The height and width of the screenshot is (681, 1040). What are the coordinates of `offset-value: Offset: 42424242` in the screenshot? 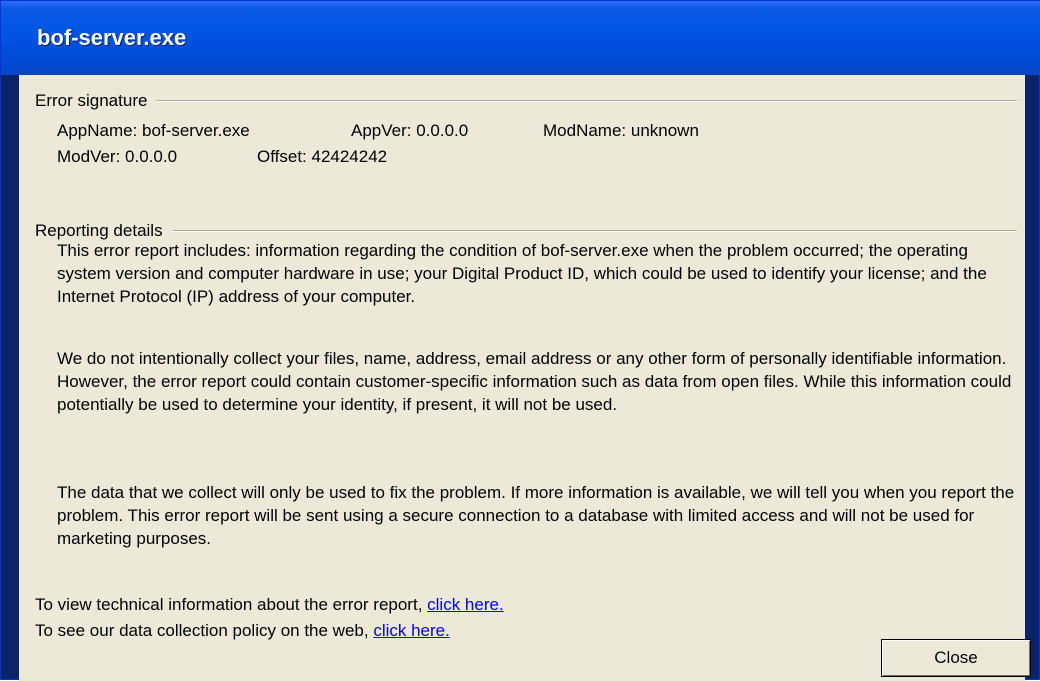 It's located at (322, 156).